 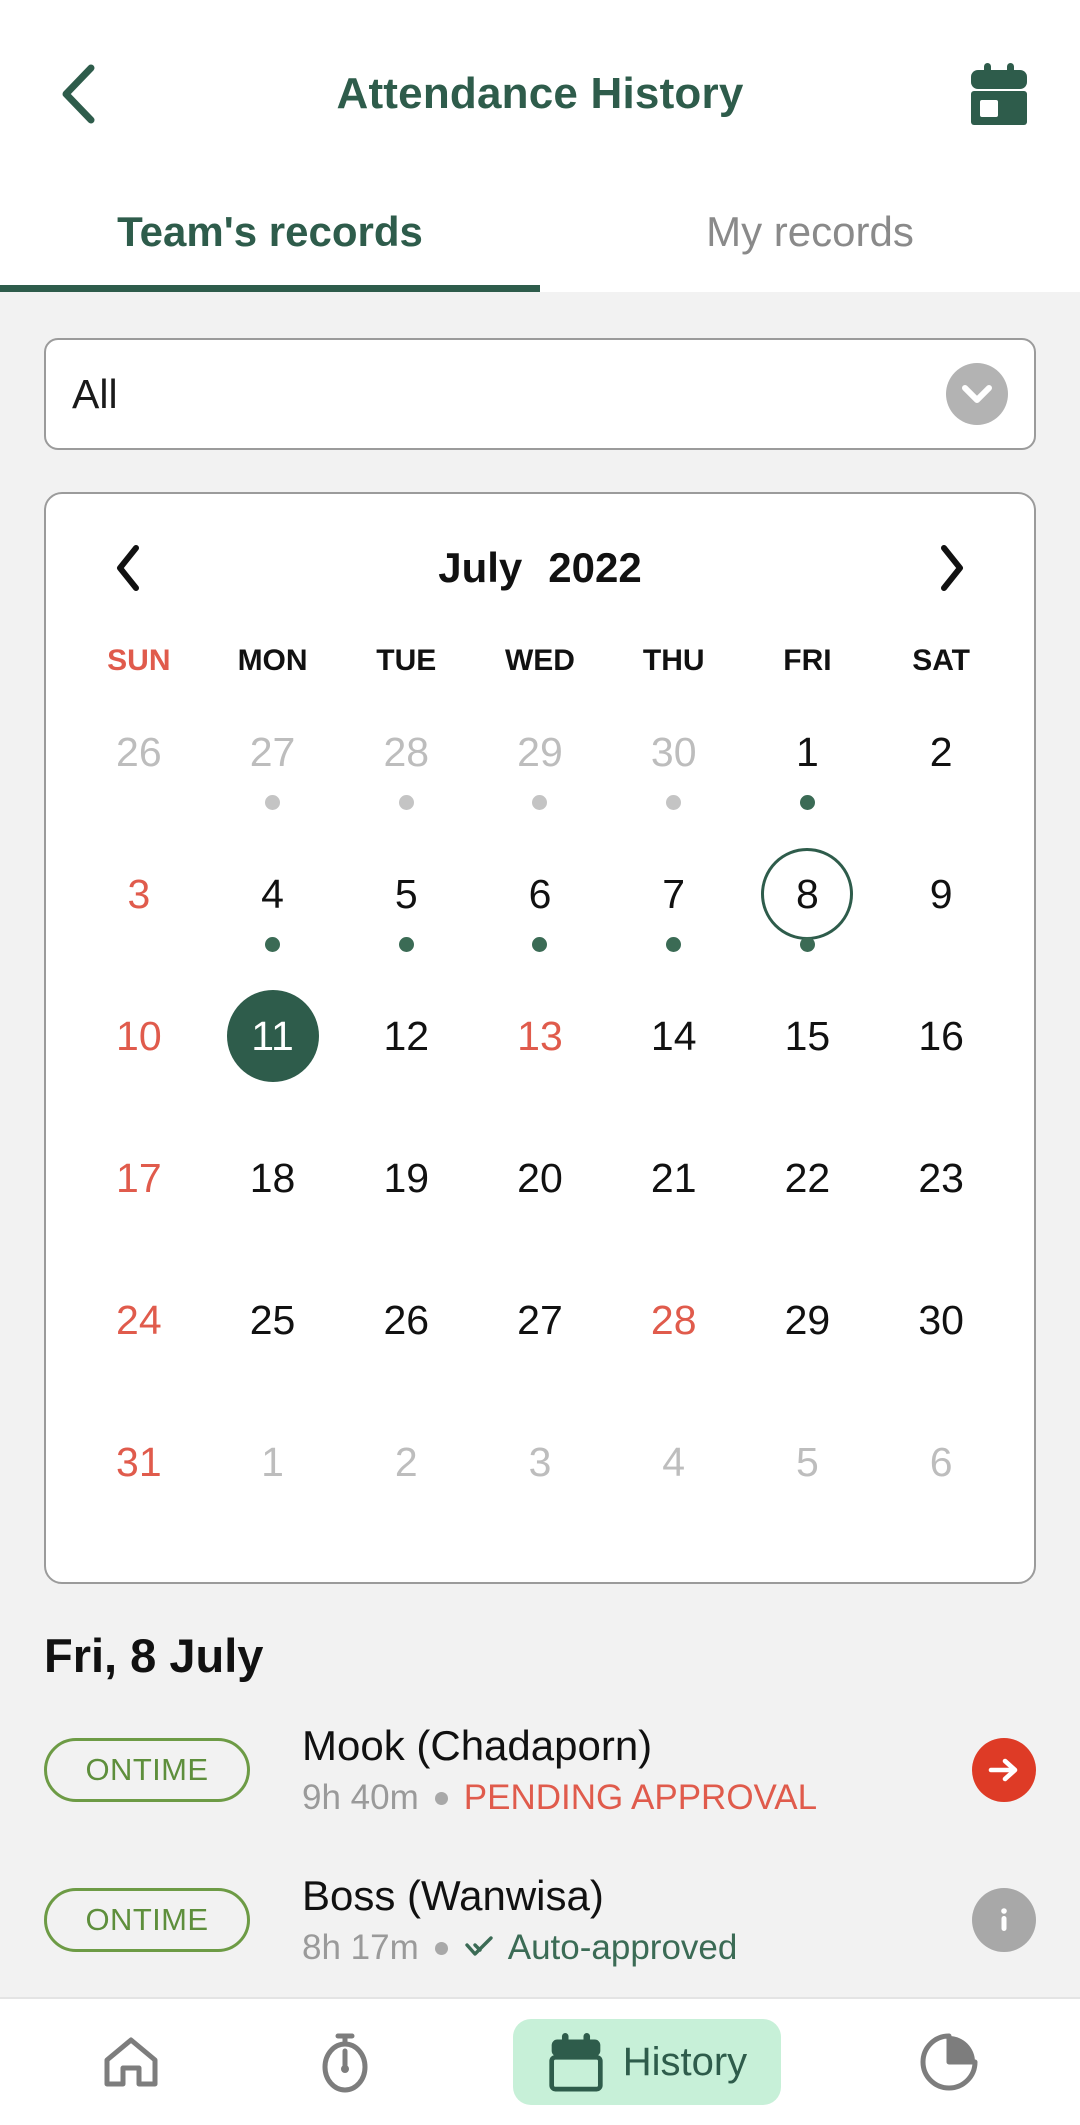 What do you see at coordinates (272, 1319) in the screenshot?
I see `calendar-day-number: 25` at bounding box center [272, 1319].